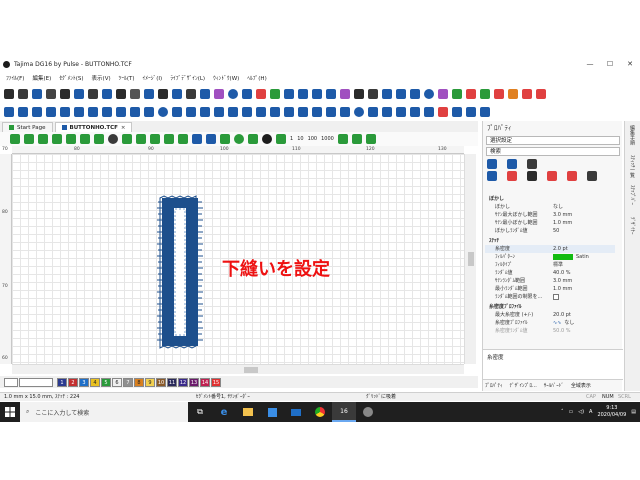  Describe the element at coordinates (552, 176) in the screenshot. I see `tie-in-icon` at that location.